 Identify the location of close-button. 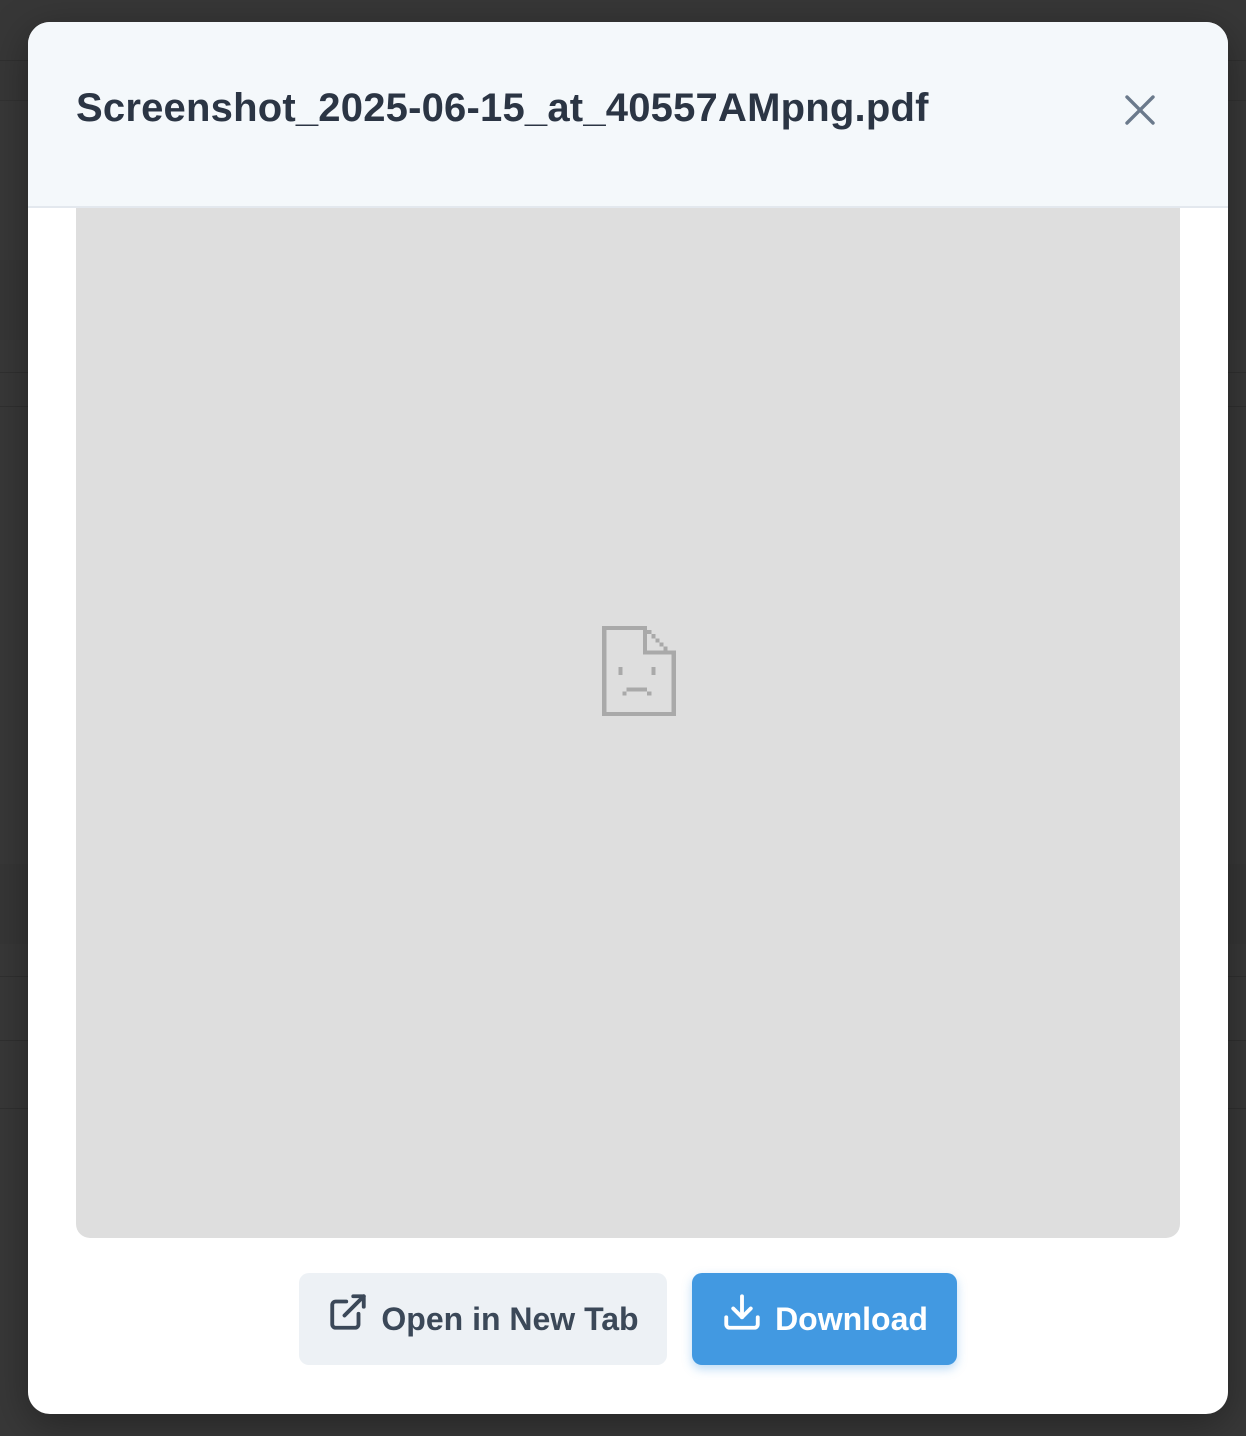
(1140, 110).